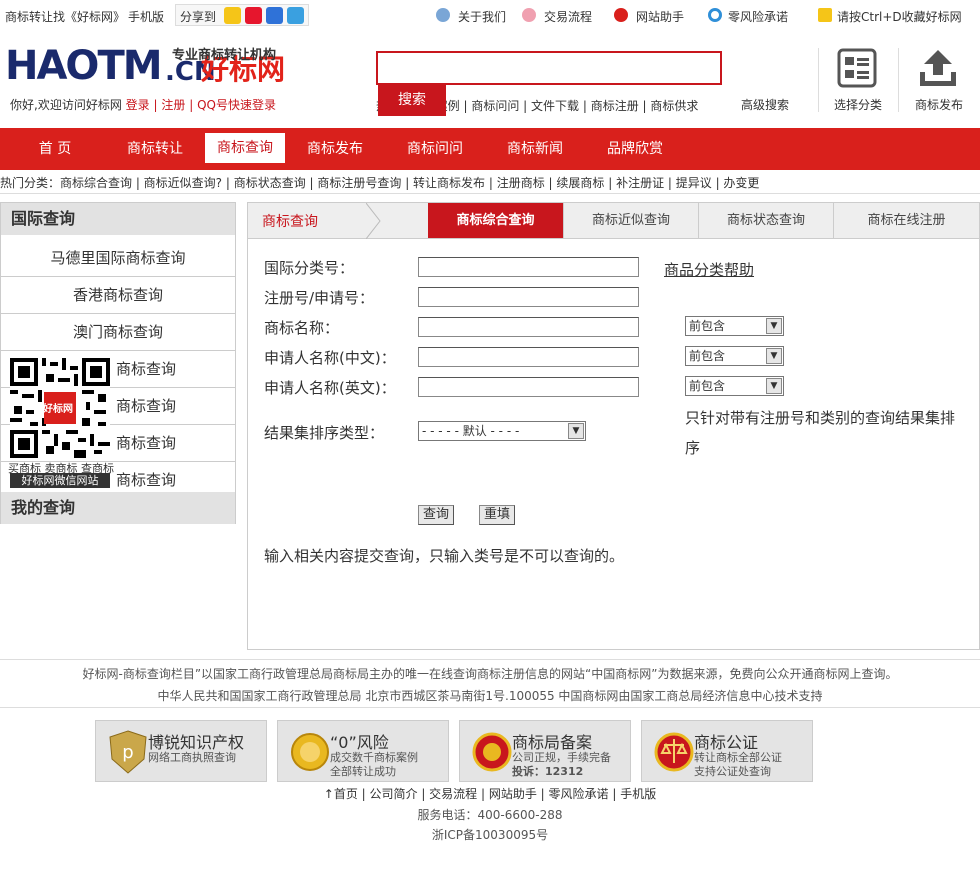 The height and width of the screenshot is (891, 980). What do you see at coordinates (552, 742) in the screenshot?
I see `badge-title: 商标局备案` at bounding box center [552, 742].